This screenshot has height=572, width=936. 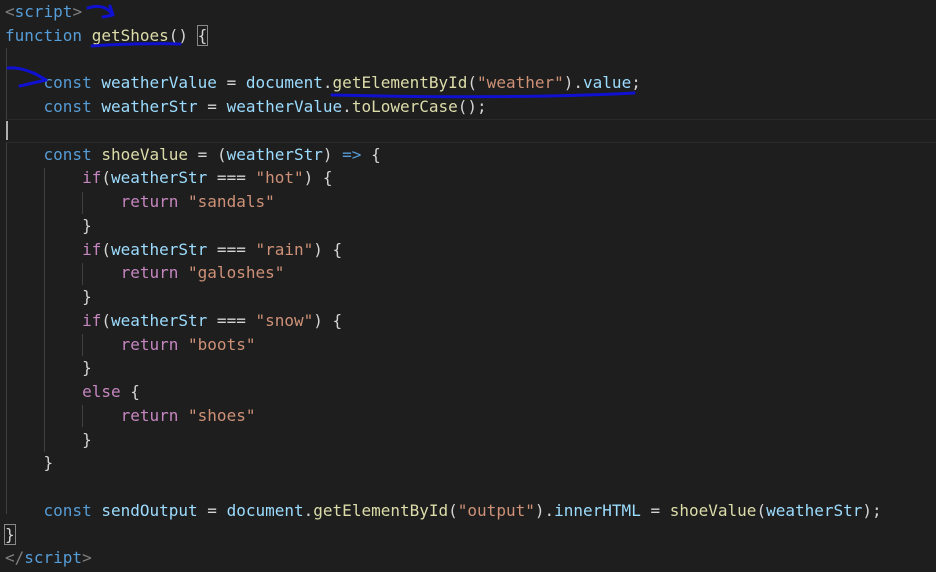 I want to click on code-line-16: }, so click(x=470, y=368).